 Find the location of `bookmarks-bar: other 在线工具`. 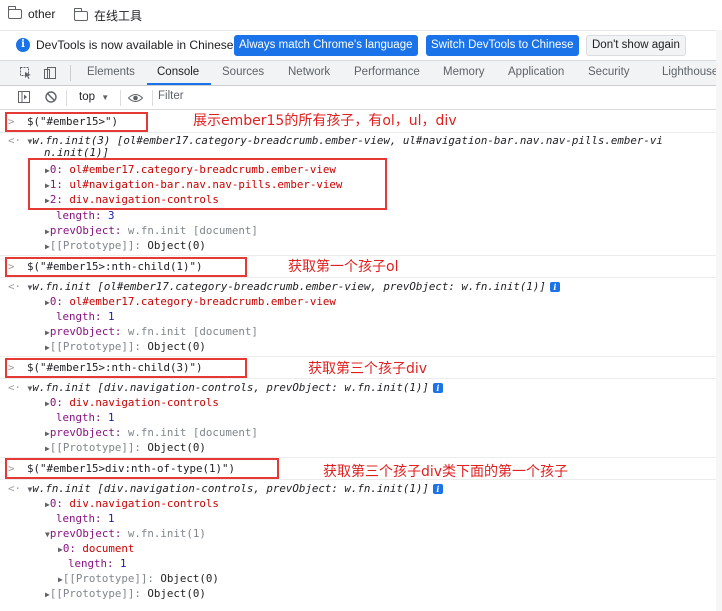

bookmarks-bar: other 在线工具 is located at coordinates (361, 15).